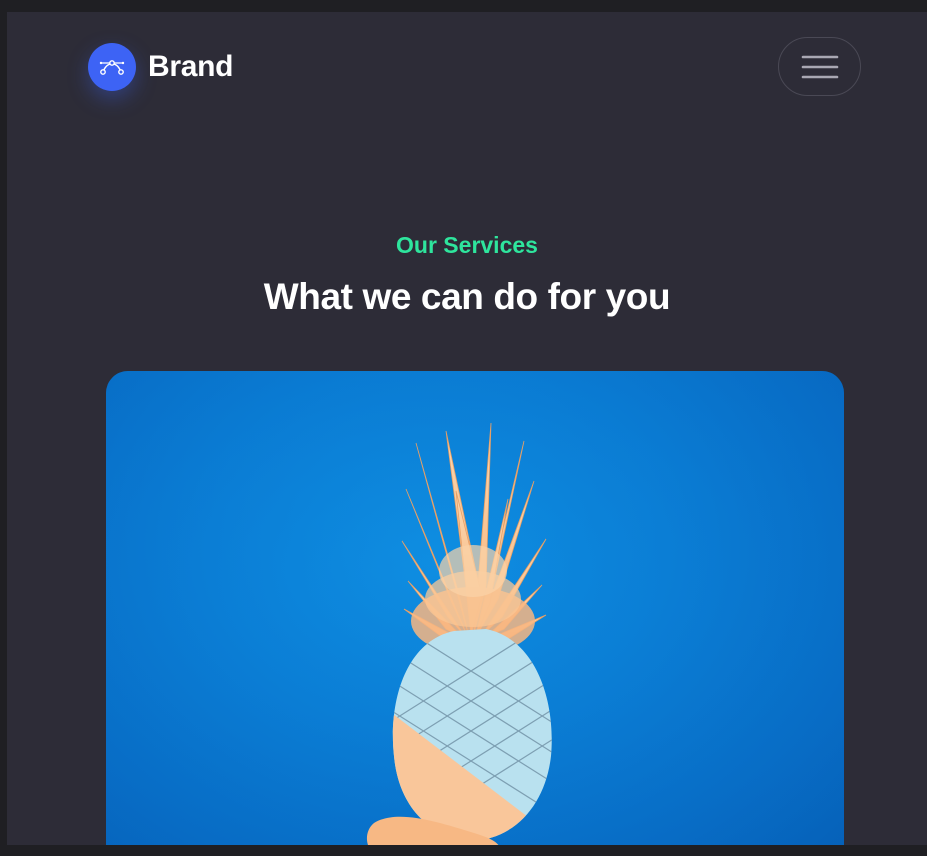  Describe the element at coordinates (467, 245) in the screenshot. I see `section-eyebrow: Our Services` at that location.